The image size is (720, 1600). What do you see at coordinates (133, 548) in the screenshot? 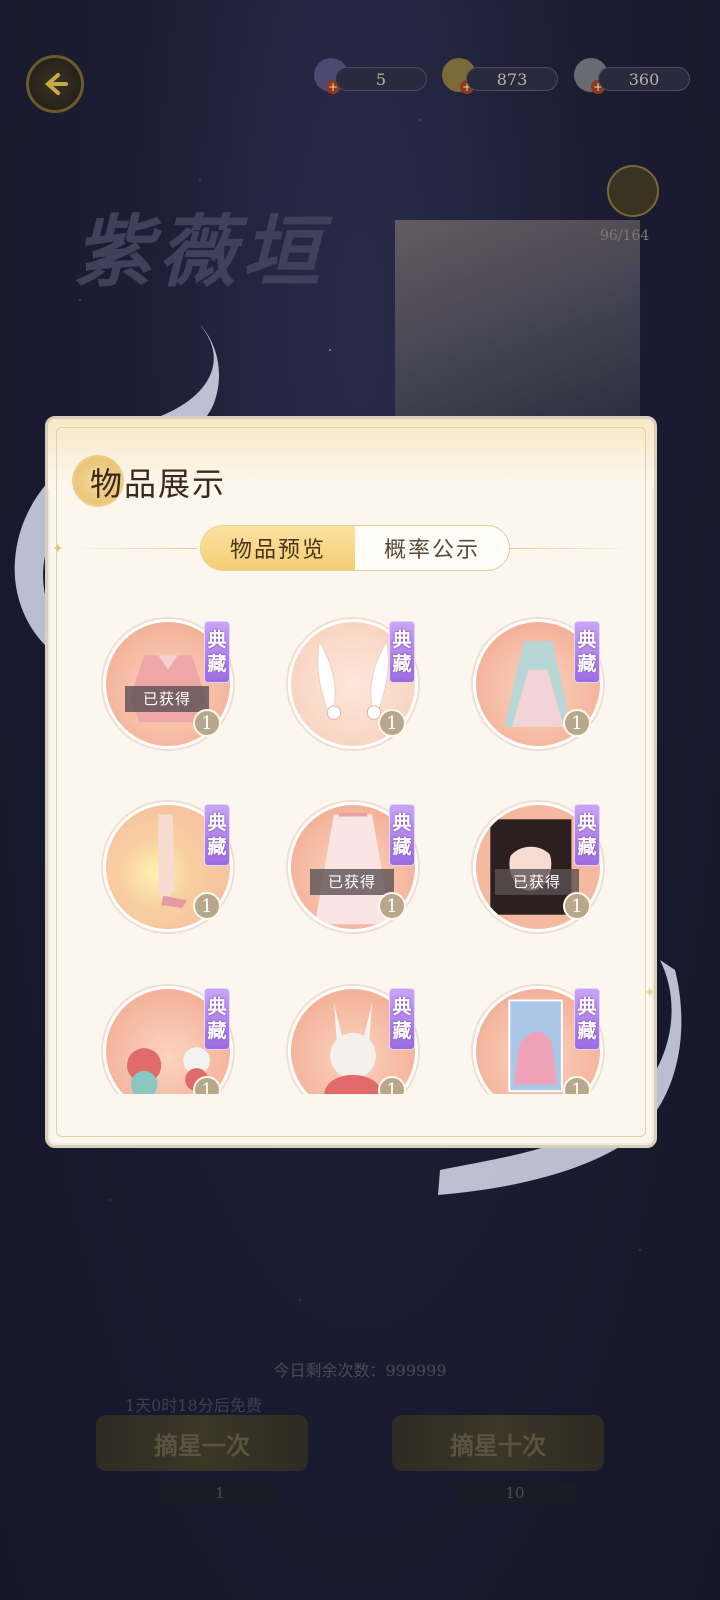
I see `tab-divider-left` at bounding box center [133, 548].